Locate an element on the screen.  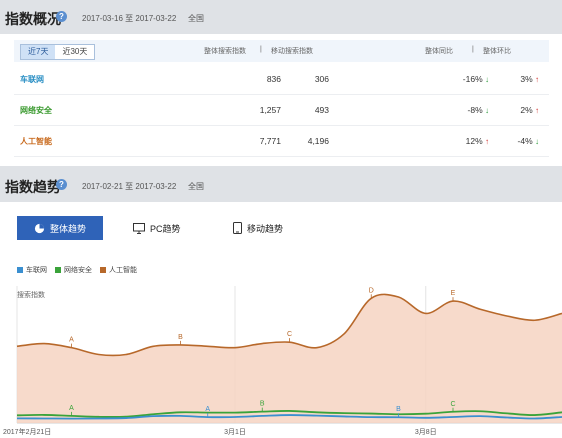
overview-header: 指数概况 ? 2017-03-16 至 2017-03-22 全国 is located at coordinates (281, 17).